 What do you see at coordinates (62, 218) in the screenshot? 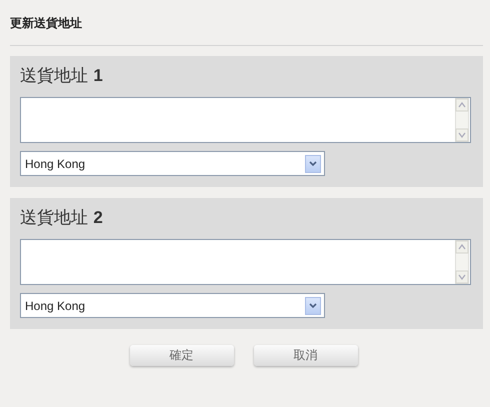
I see `address-heading: 送貨地址 2` at bounding box center [62, 218].